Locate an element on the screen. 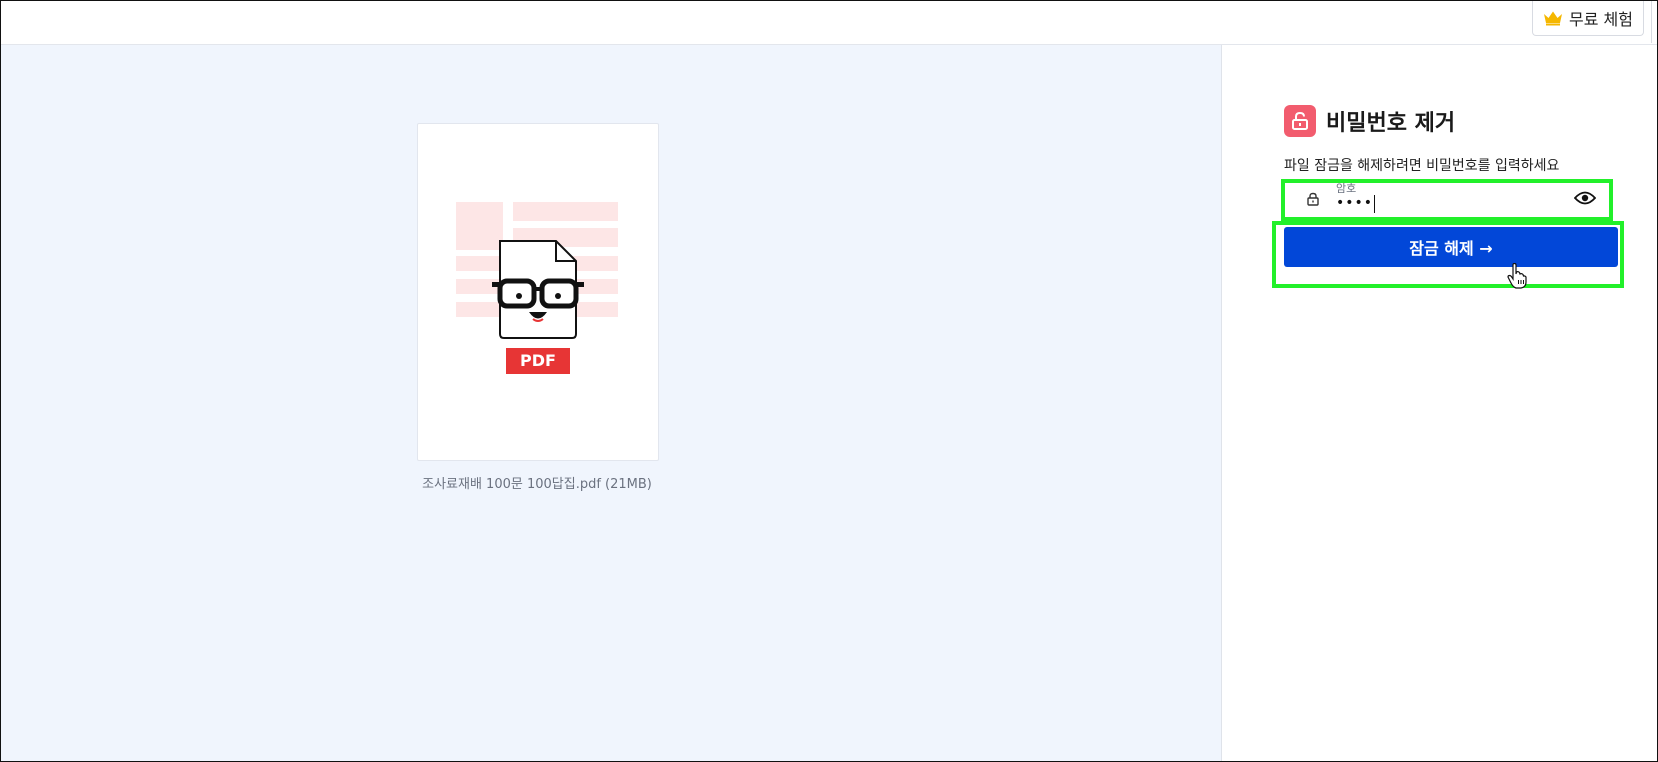  tool-header: 비밀번호 제거 is located at coordinates (1369, 121).